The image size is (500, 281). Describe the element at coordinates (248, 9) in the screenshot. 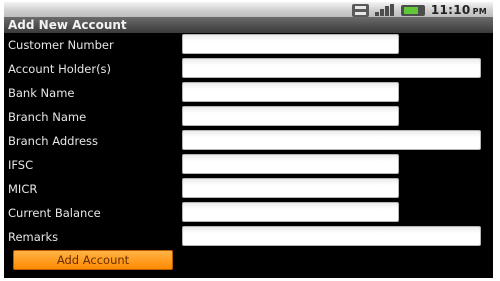

I see `status-bar: 11:10 PM` at that location.